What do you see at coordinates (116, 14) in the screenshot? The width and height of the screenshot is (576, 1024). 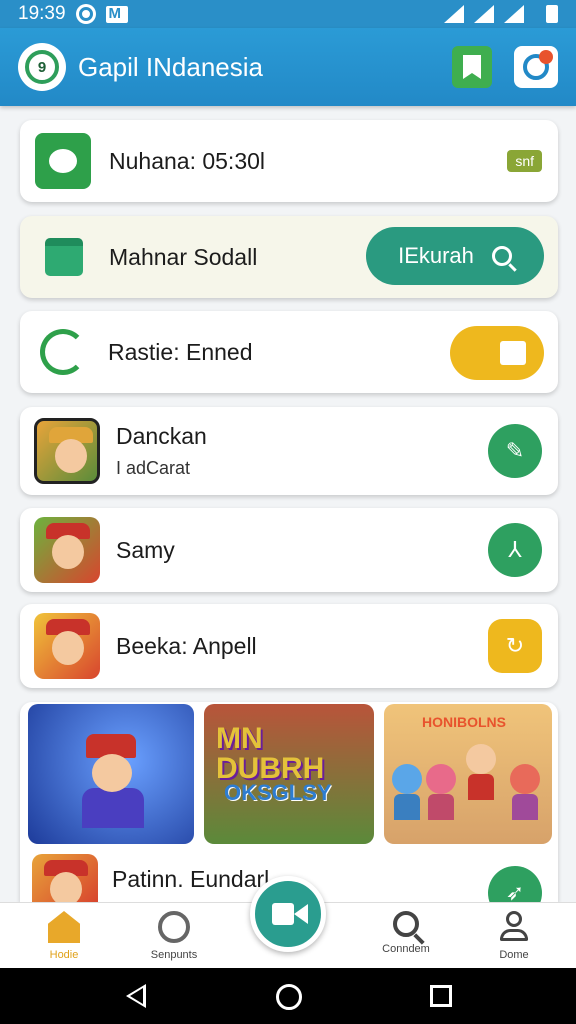 I see `mail-icon` at bounding box center [116, 14].